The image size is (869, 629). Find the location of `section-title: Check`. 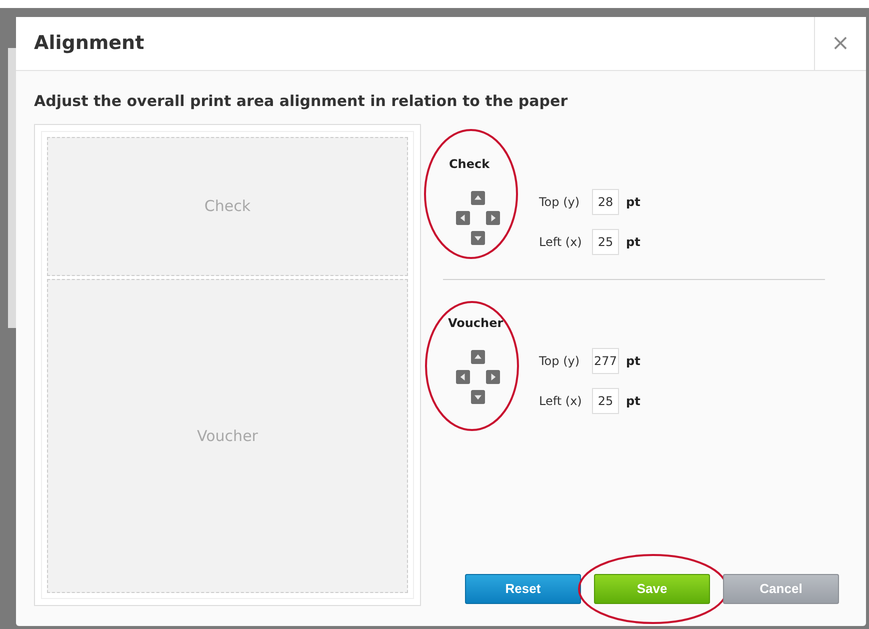

section-title: Check is located at coordinates (469, 164).